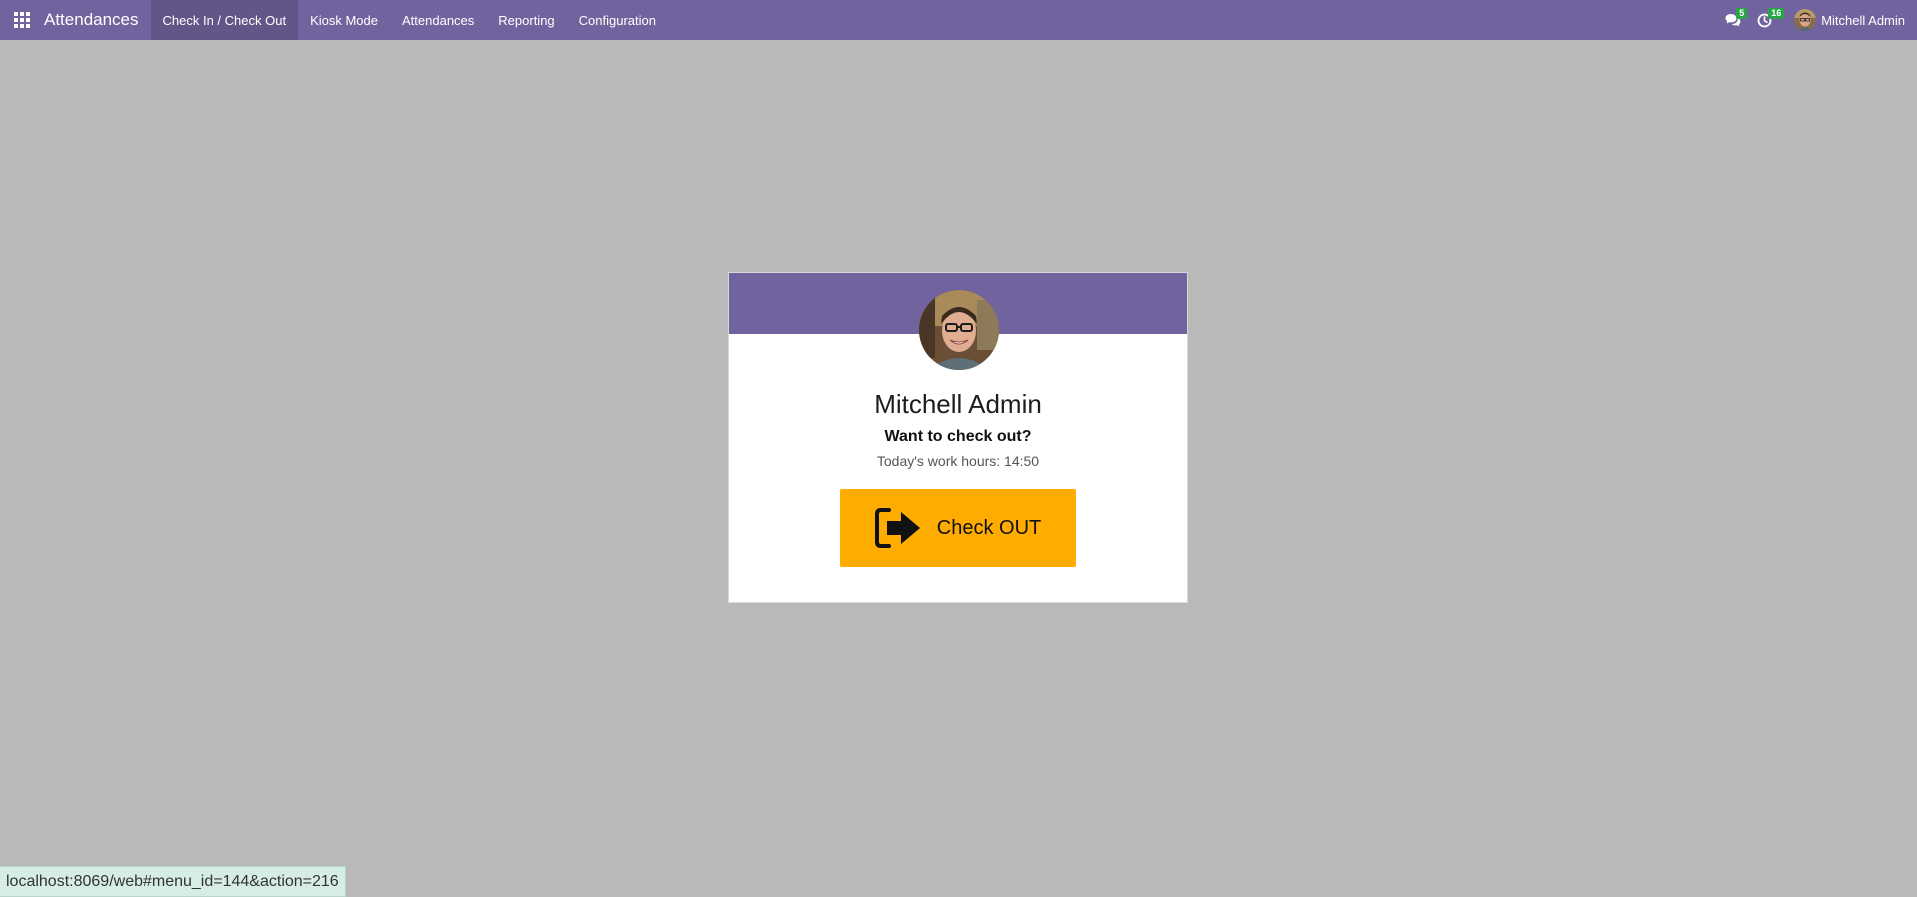  What do you see at coordinates (526, 20) in the screenshot?
I see `menu-reporting: Reporting` at bounding box center [526, 20].